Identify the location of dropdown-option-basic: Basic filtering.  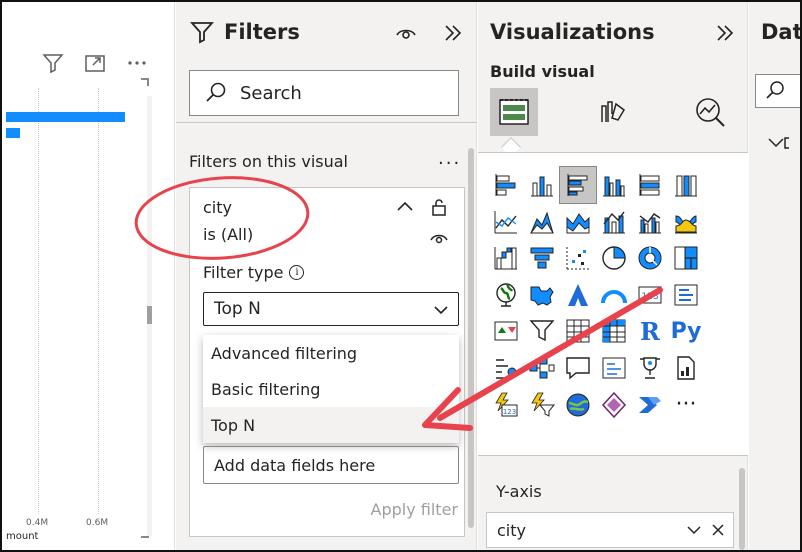
(331, 389).